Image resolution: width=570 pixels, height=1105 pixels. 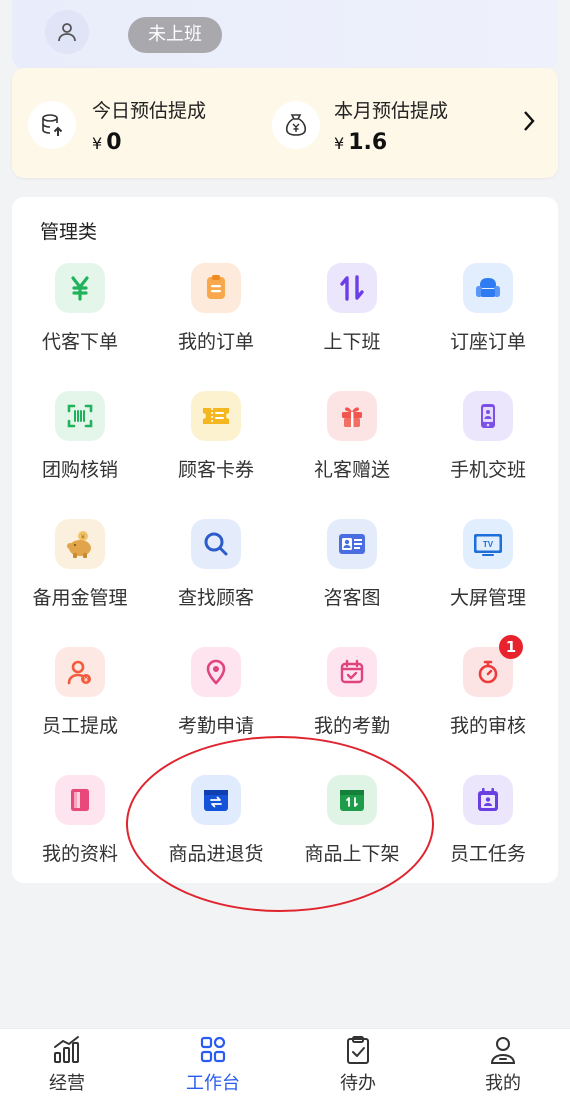 What do you see at coordinates (352, 416) in the screenshot?
I see `gift-icon` at bounding box center [352, 416].